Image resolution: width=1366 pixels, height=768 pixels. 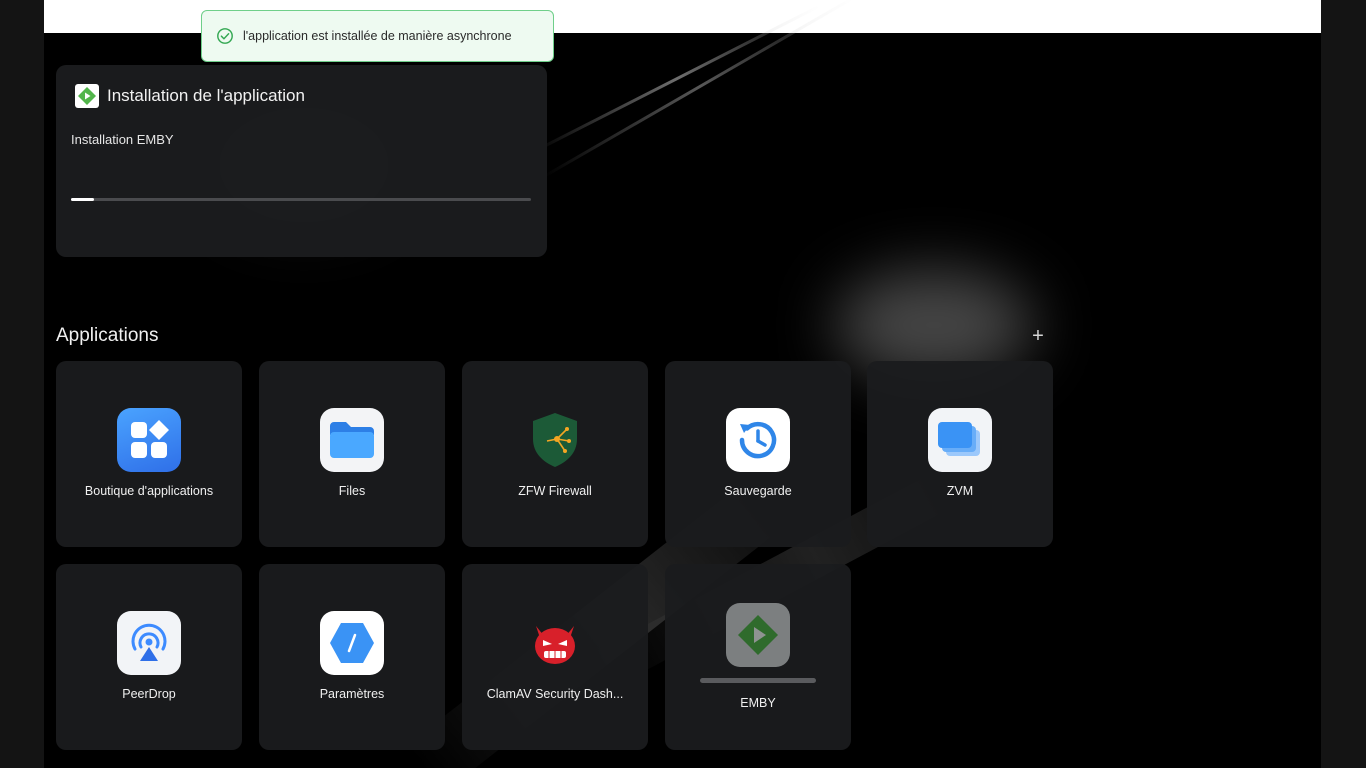 I want to click on app-tile-label: Sauvegarde, so click(x=758, y=491).